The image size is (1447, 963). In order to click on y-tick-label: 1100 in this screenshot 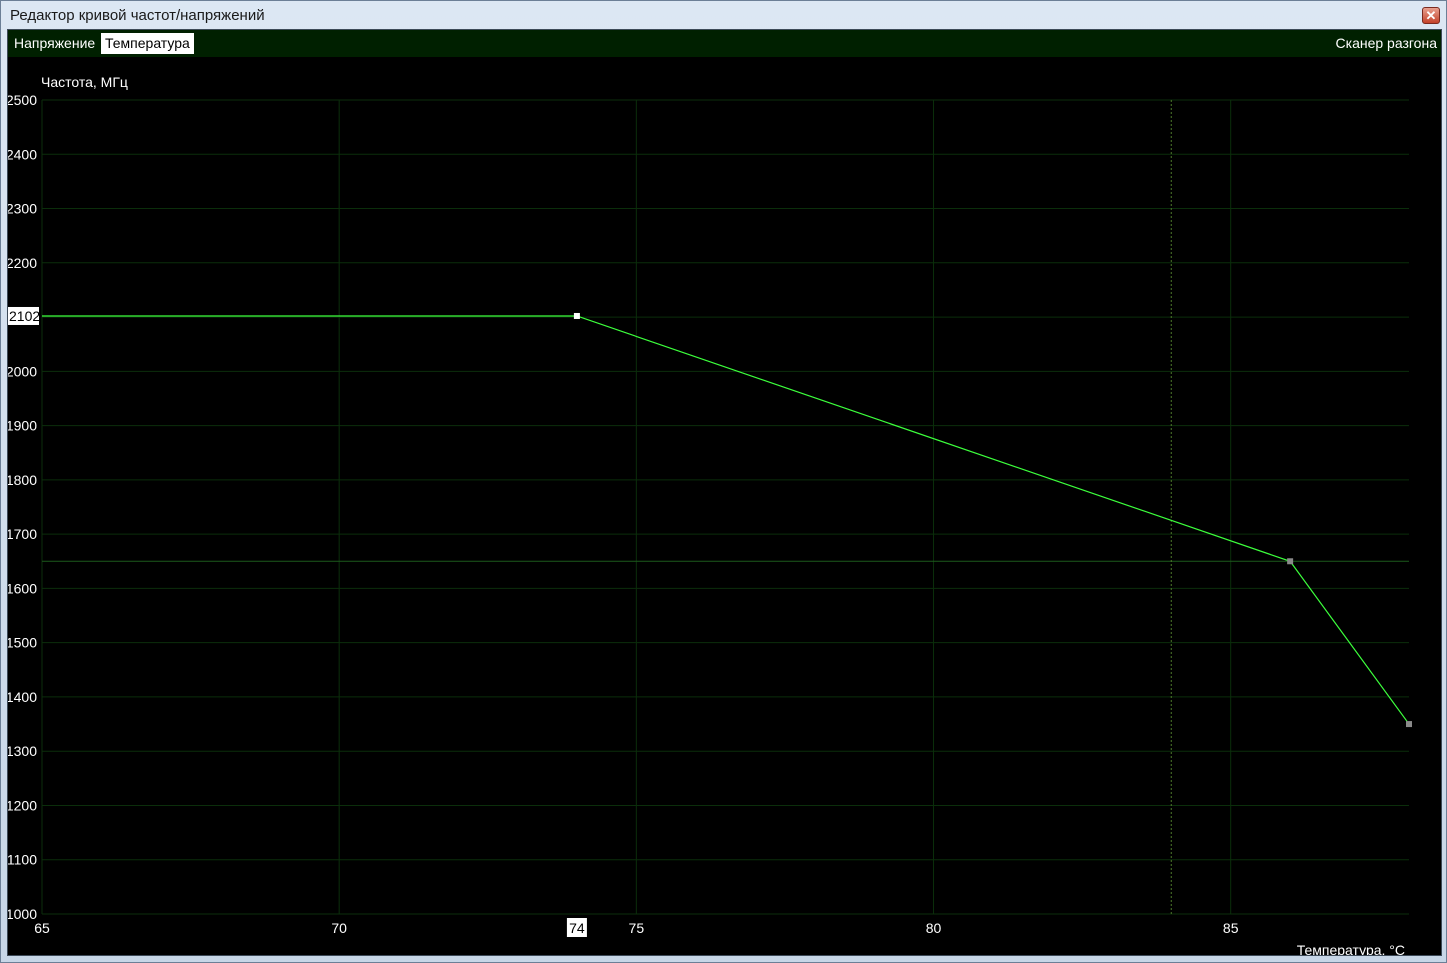, I will do `click(22, 860)`.